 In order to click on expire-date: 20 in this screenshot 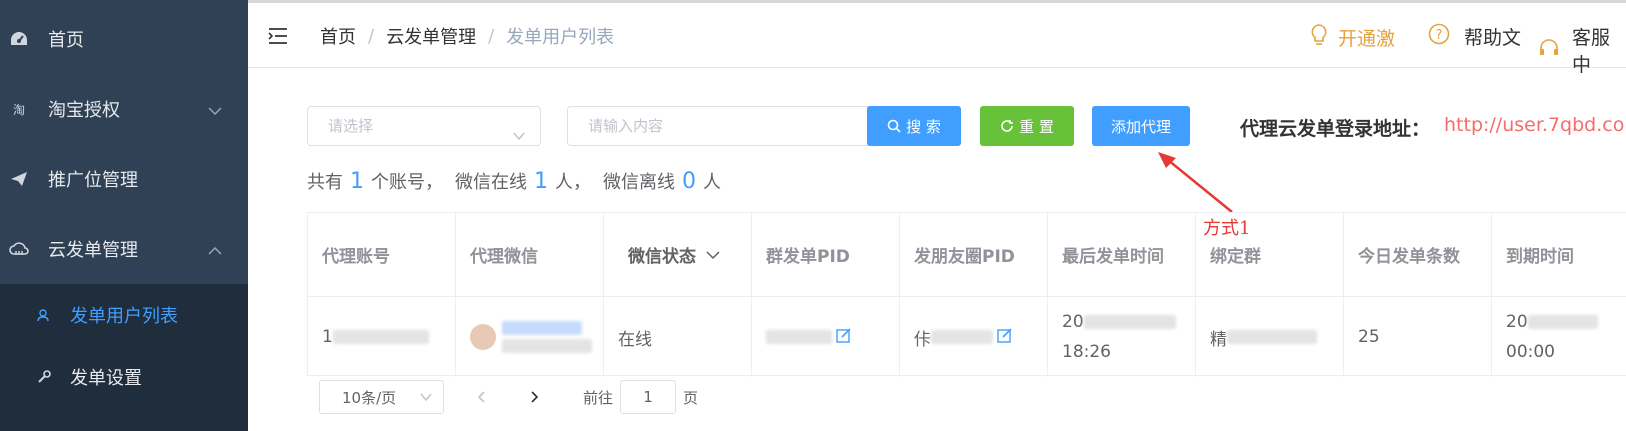, I will do `click(1517, 322)`.